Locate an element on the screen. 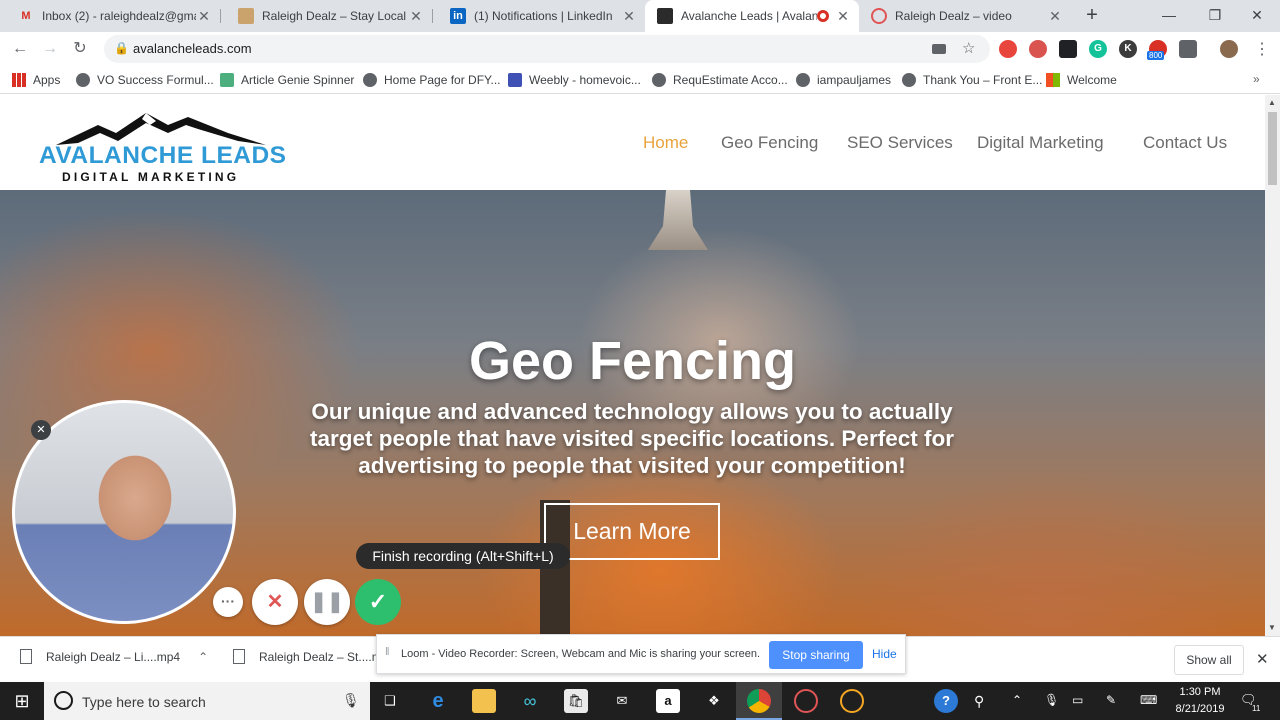  infinity-app-icon: ∞ is located at coordinates (530, 701).